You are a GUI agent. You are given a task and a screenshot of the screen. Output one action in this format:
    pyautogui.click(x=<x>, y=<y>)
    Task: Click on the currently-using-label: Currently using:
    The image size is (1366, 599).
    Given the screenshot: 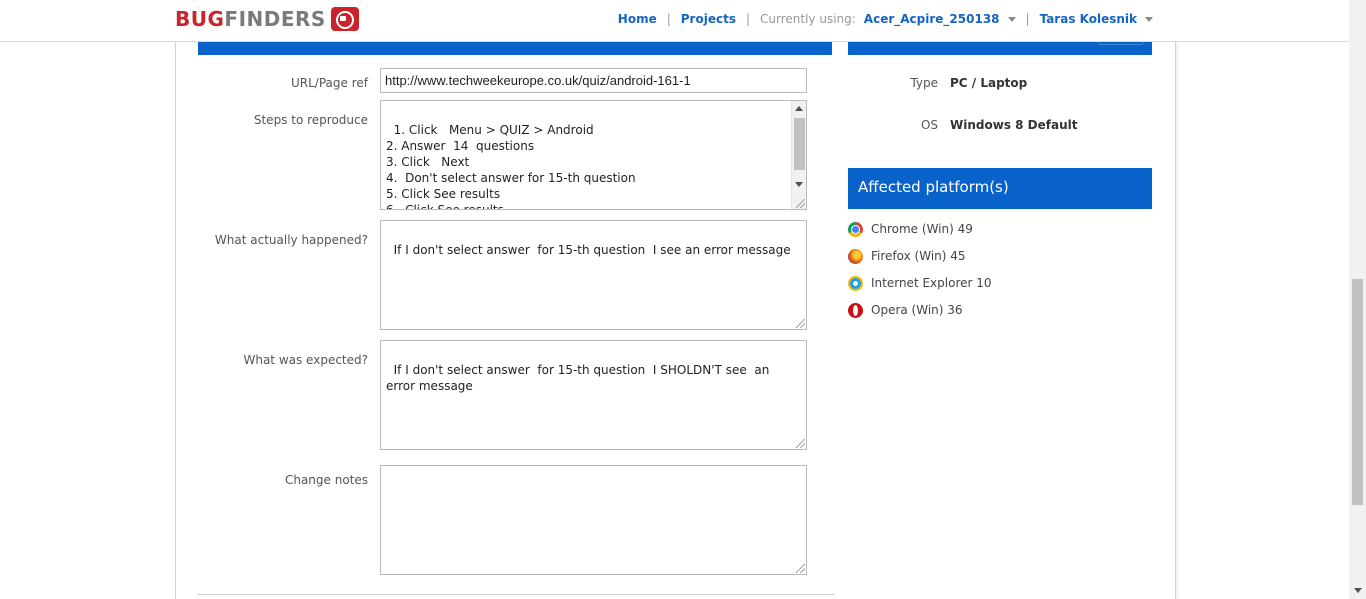 What is the action you would take?
    pyautogui.click(x=808, y=19)
    